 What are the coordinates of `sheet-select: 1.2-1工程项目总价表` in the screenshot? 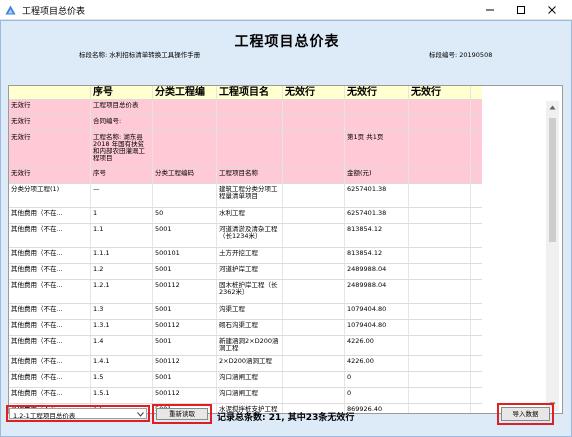 It's located at (78, 414).